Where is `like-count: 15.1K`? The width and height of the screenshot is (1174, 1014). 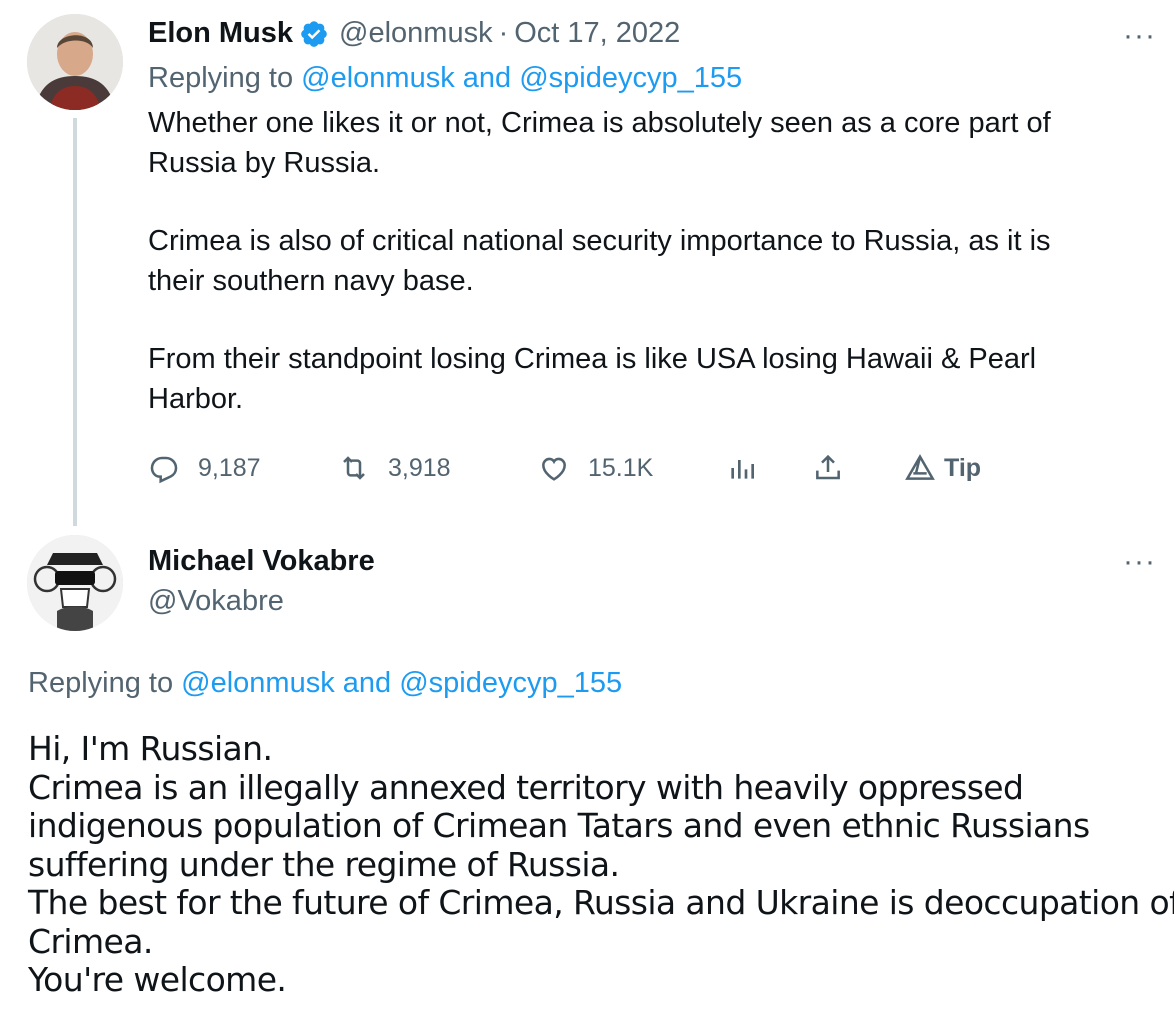
like-count: 15.1K is located at coordinates (621, 467).